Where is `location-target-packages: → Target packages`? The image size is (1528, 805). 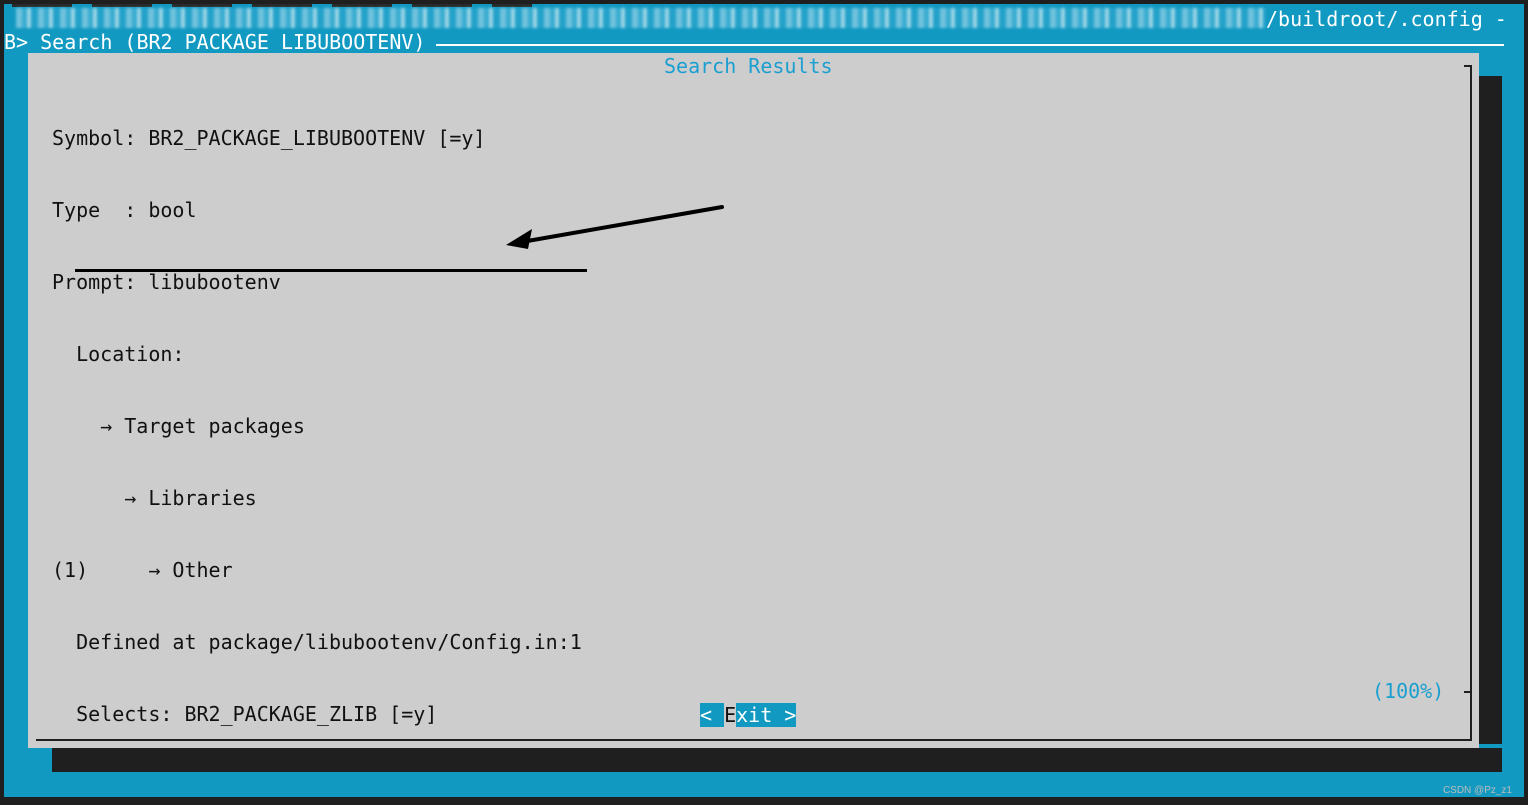 location-target-packages: → Target packages is located at coordinates (178, 426).